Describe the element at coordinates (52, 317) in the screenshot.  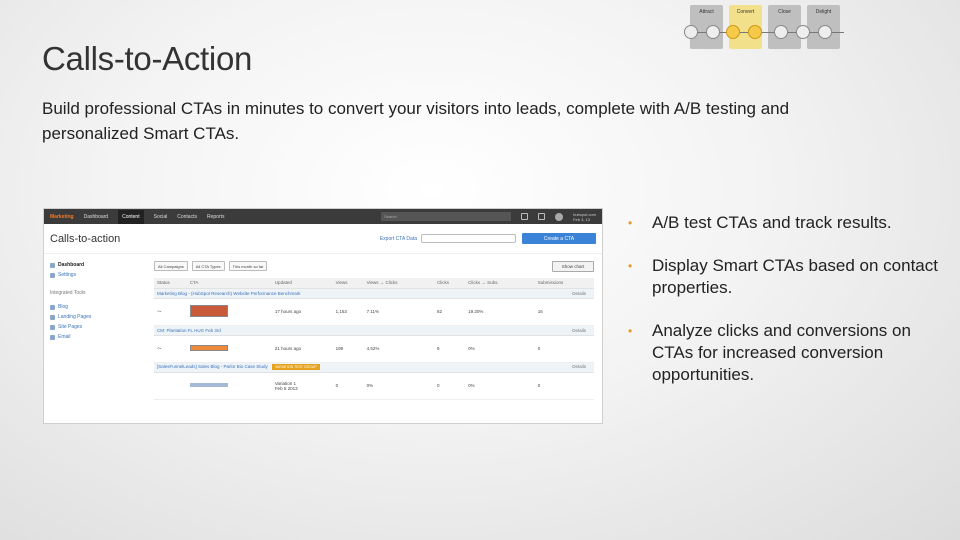
I see `page-icon` at that location.